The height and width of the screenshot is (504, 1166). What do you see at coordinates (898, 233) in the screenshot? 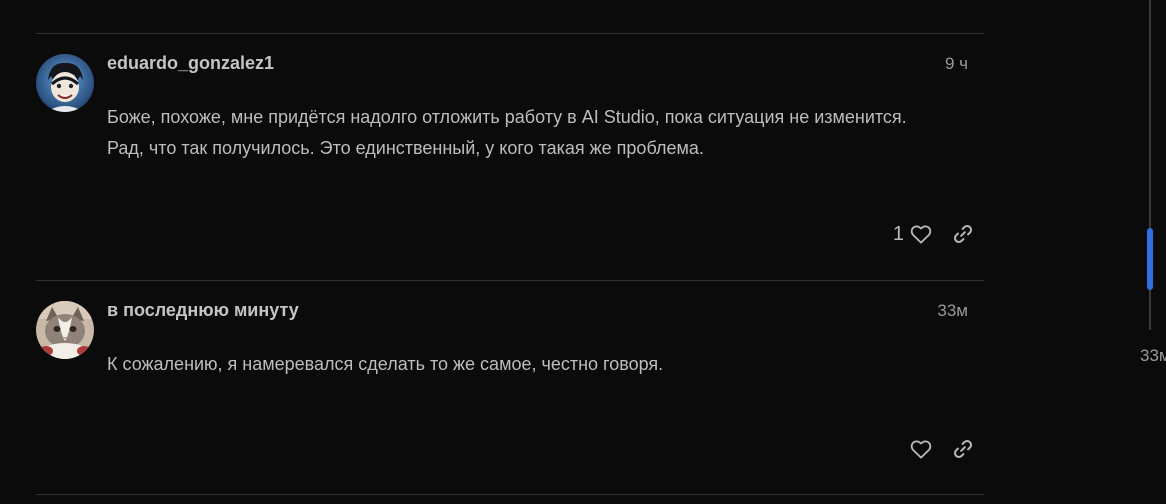
I see `like-count: 1` at bounding box center [898, 233].